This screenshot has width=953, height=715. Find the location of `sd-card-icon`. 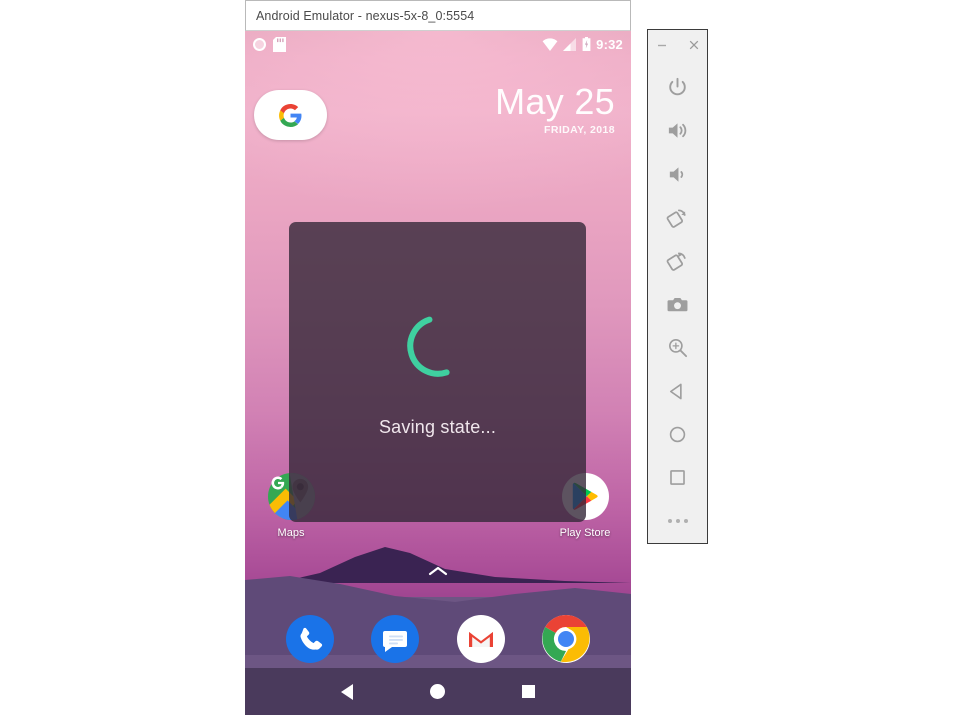

sd-card-icon is located at coordinates (279, 44).